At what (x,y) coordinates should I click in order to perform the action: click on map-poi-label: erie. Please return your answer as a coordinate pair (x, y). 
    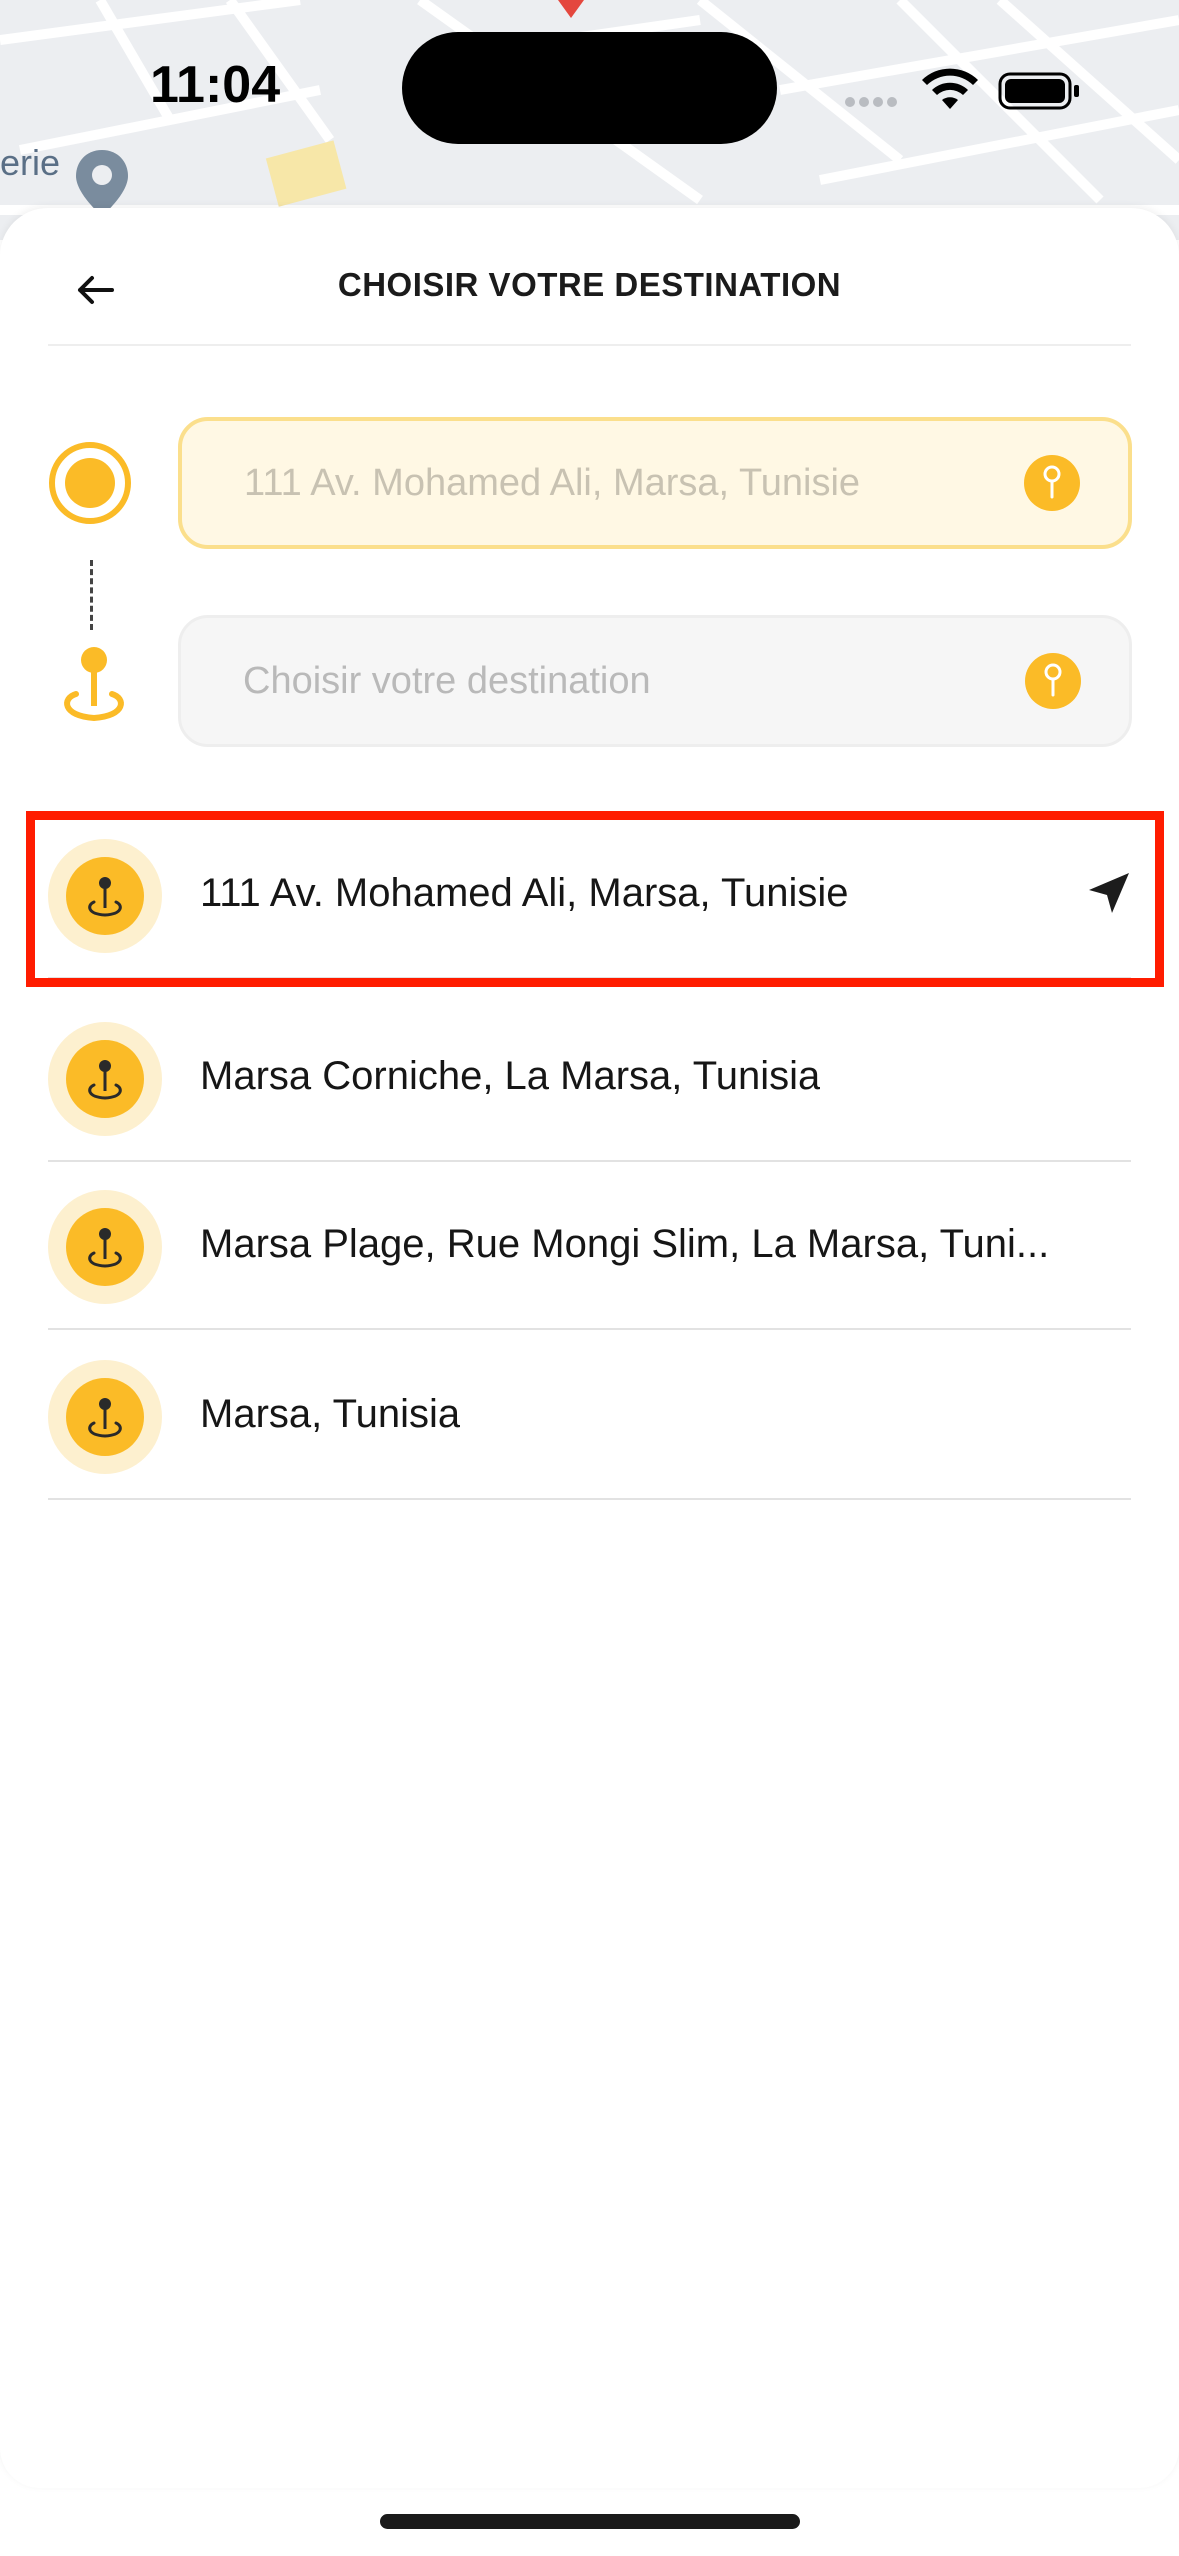
    Looking at the image, I should click on (30, 162).